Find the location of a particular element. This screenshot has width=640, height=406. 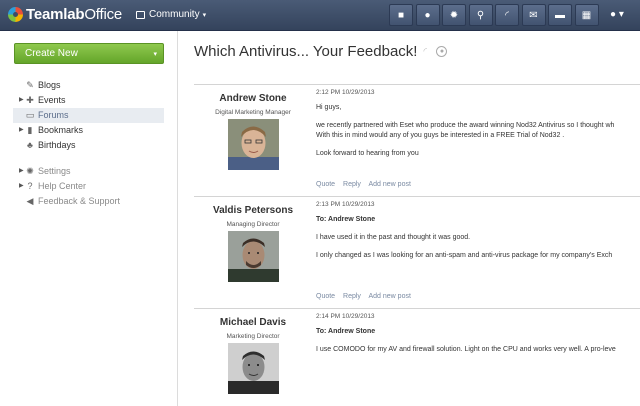

title-actions: ◜ ● is located at coordinates (435, 51).